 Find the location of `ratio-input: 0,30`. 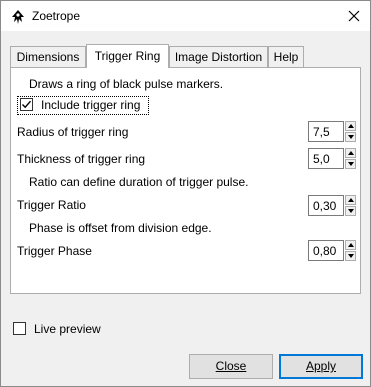

ratio-input: 0,30 is located at coordinates (326, 205).